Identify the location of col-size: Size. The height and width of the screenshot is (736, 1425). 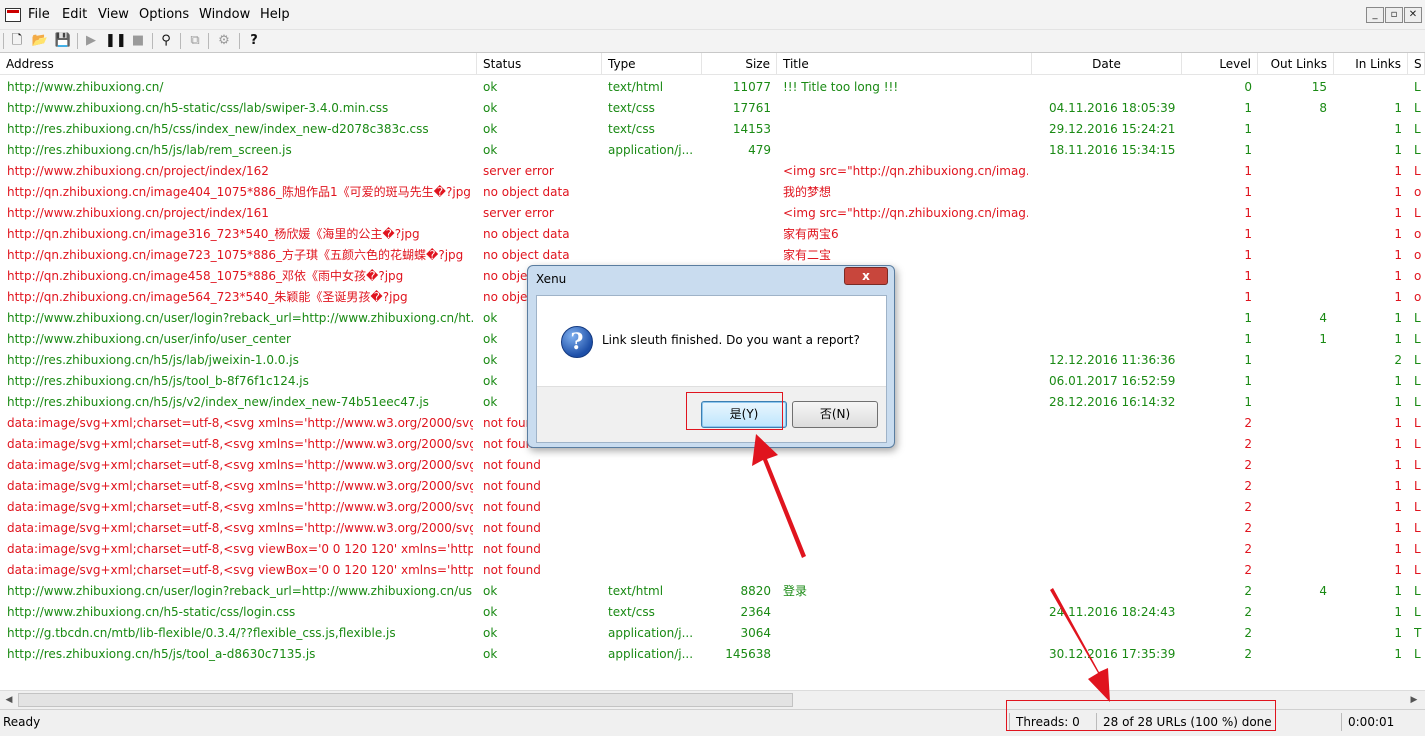
(739, 64).